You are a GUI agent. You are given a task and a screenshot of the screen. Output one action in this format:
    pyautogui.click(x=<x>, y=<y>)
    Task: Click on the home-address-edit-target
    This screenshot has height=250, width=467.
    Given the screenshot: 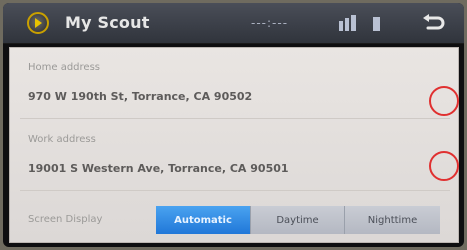 What is the action you would take?
    pyautogui.click(x=444, y=101)
    